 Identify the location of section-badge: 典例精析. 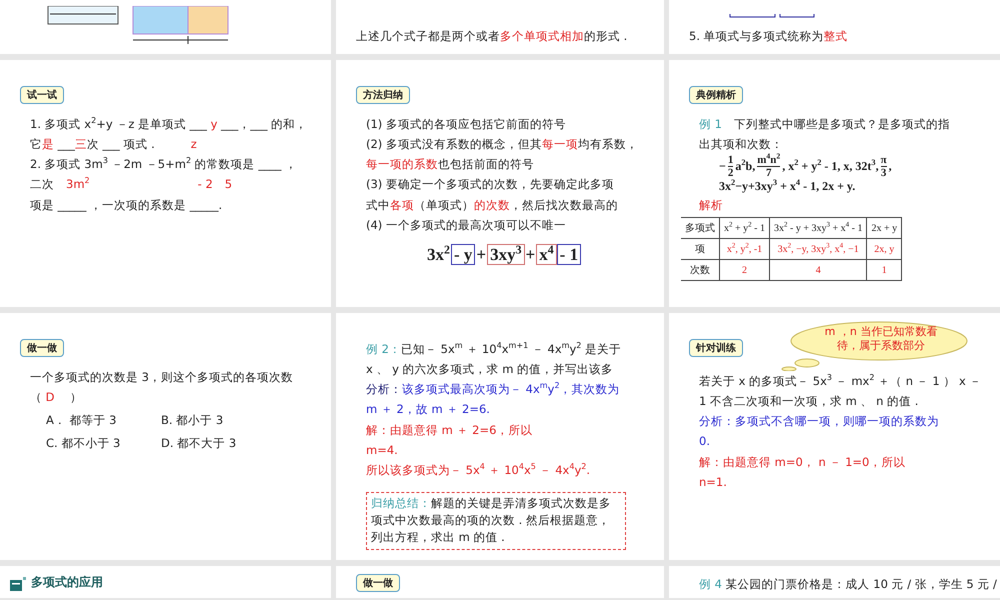
(716, 95).